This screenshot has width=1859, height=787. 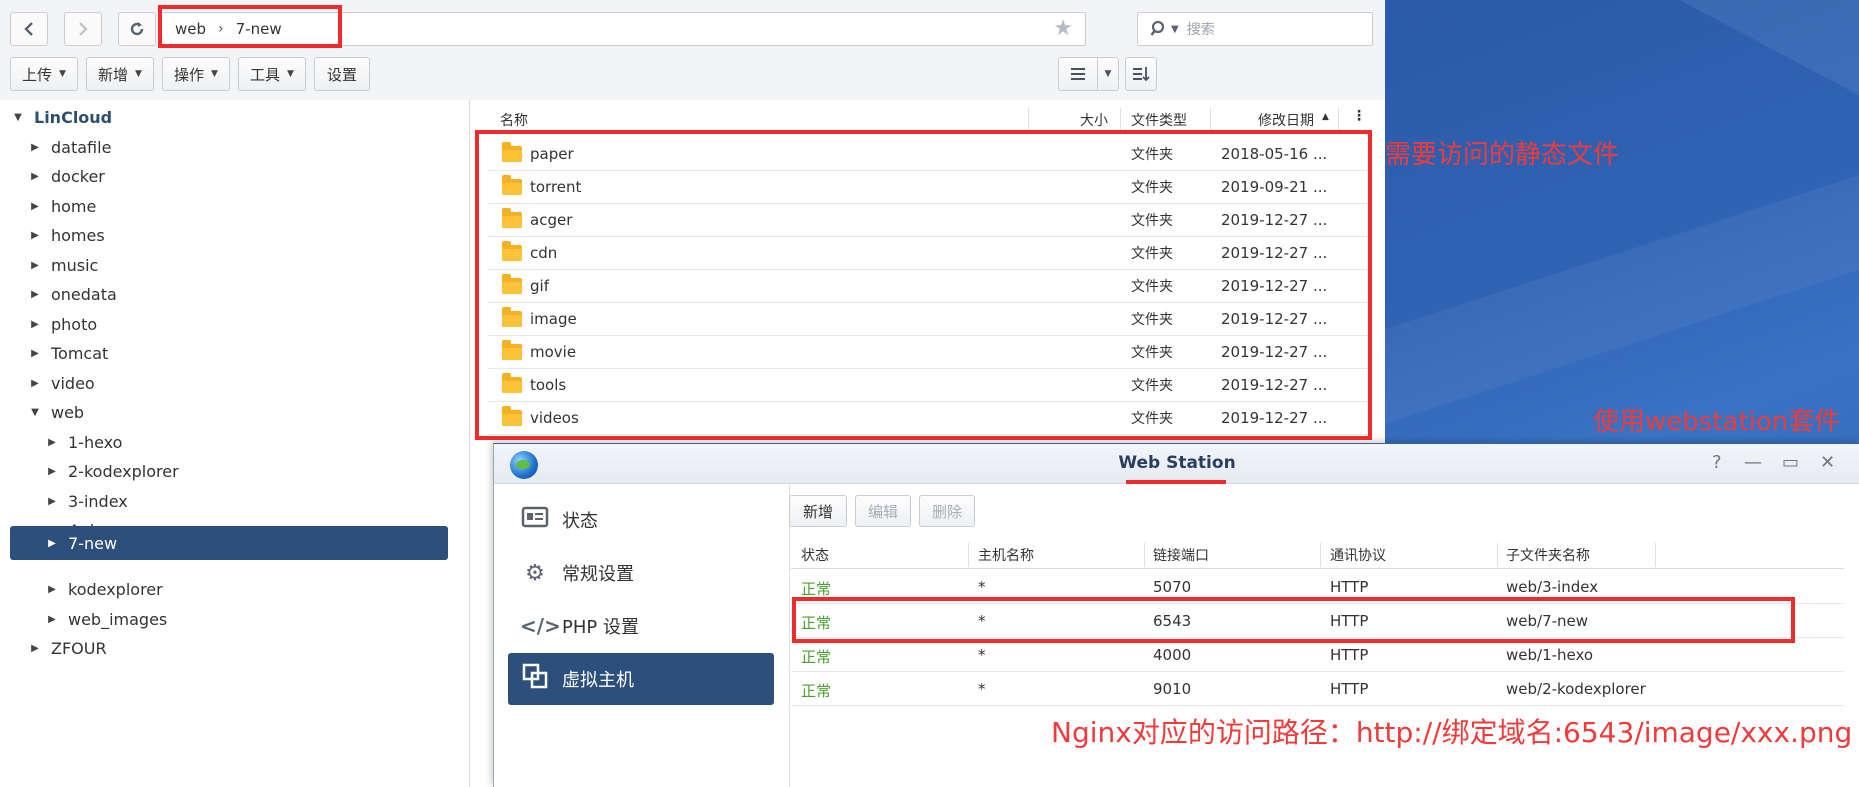 What do you see at coordinates (55, 412) in the screenshot?
I see `tree-item-web: ▼ web` at bounding box center [55, 412].